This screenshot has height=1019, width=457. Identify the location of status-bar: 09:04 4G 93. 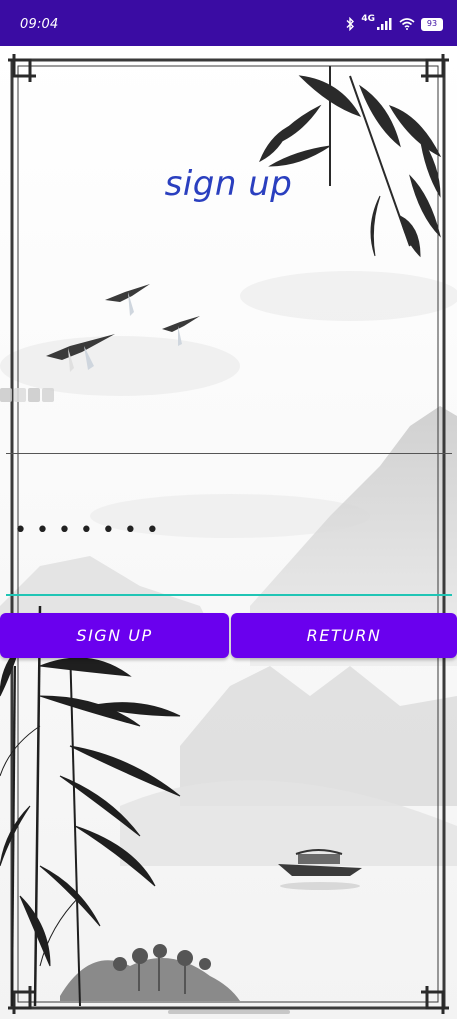
(228, 23).